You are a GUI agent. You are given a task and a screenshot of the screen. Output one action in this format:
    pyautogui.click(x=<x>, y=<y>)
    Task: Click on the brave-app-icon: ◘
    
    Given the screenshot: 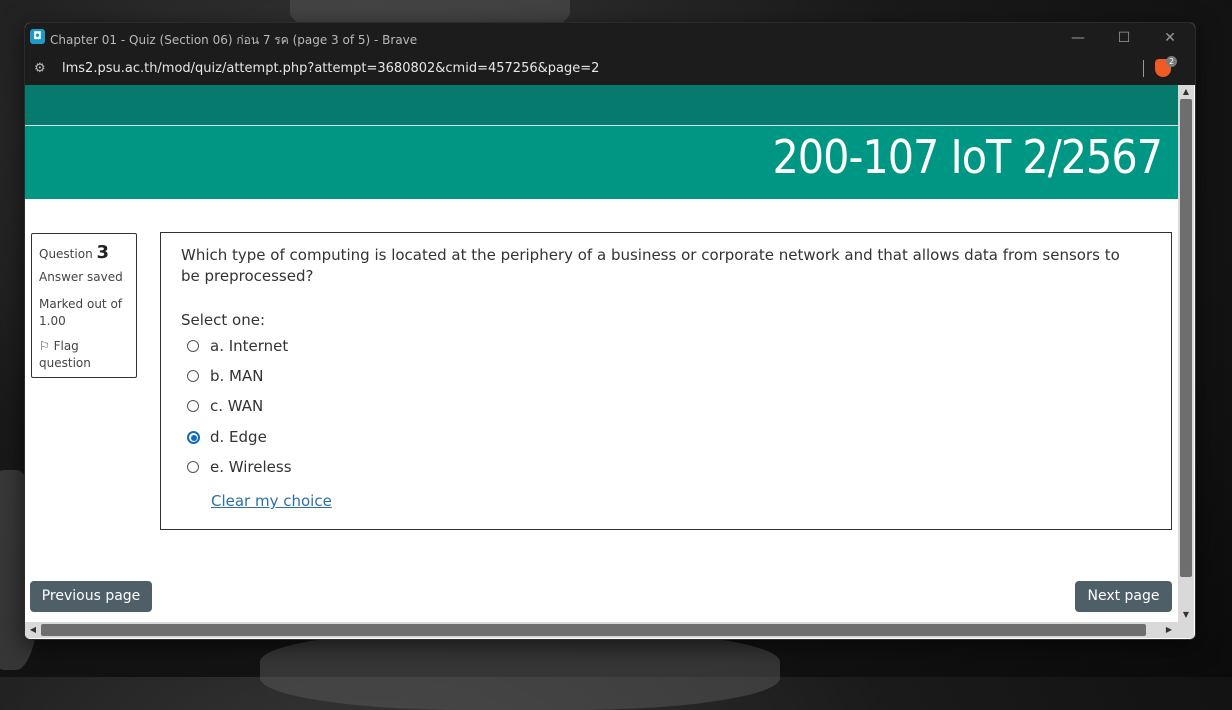 What is the action you would take?
    pyautogui.click(x=37, y=36)
    